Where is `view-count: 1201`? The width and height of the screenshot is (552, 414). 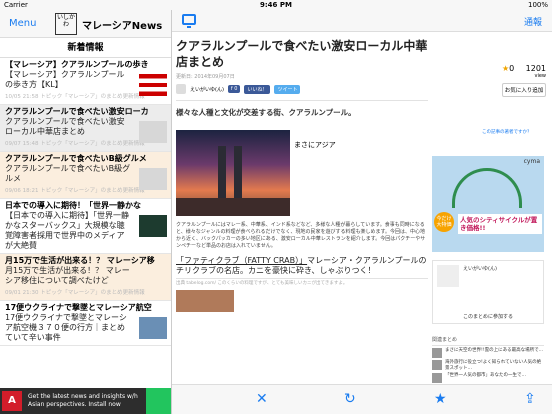 view-count: 1201 is located at coordinates (535, 68).